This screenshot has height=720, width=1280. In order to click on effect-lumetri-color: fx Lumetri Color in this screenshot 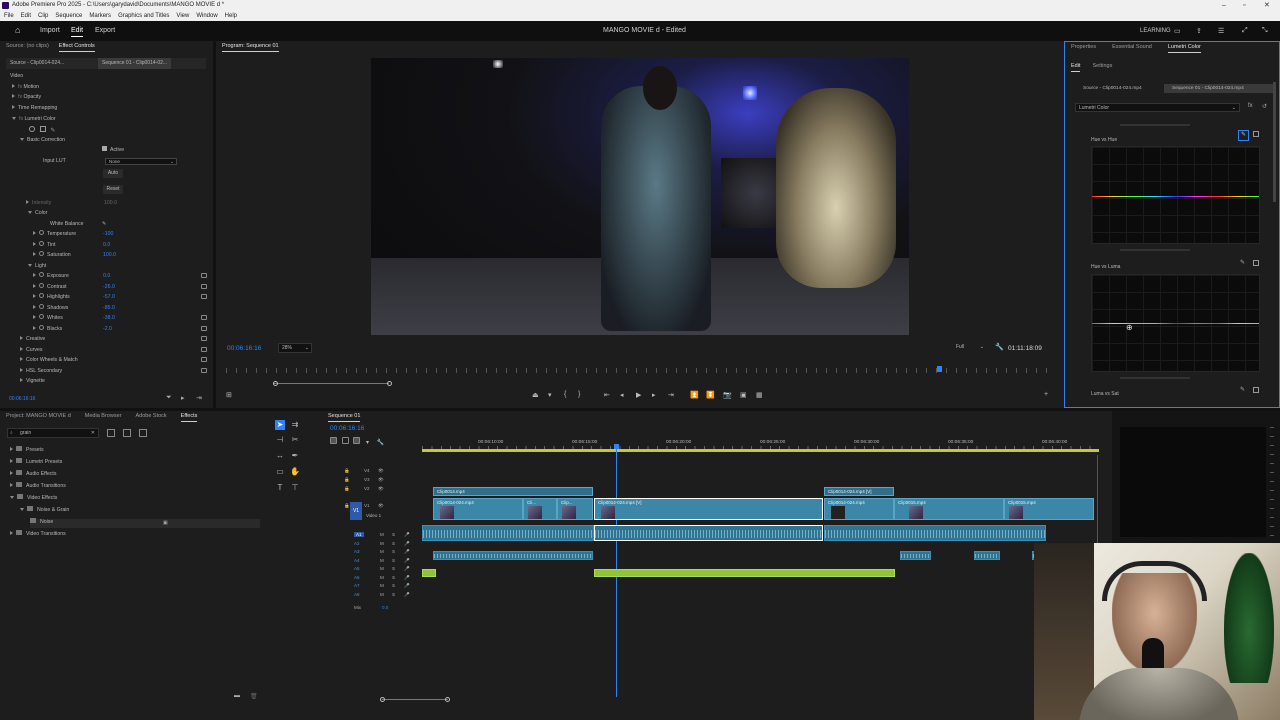, I will do `click(34, 119)`.